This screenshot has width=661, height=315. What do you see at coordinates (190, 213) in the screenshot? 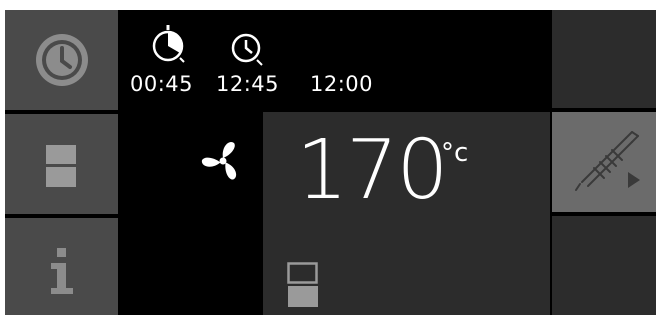
I see `fan-mode-tile` at bounding box center [190, 213].